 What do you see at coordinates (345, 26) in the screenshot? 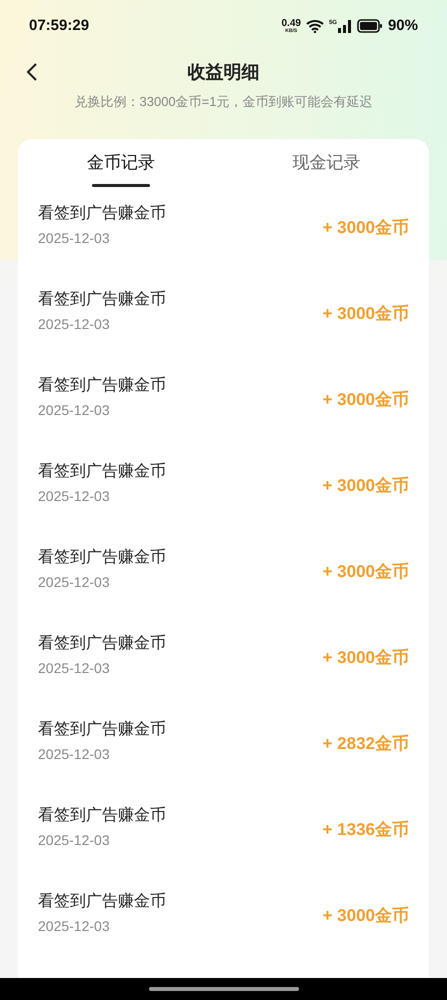
I see `signal-icon` at bounding box center [345, 26].